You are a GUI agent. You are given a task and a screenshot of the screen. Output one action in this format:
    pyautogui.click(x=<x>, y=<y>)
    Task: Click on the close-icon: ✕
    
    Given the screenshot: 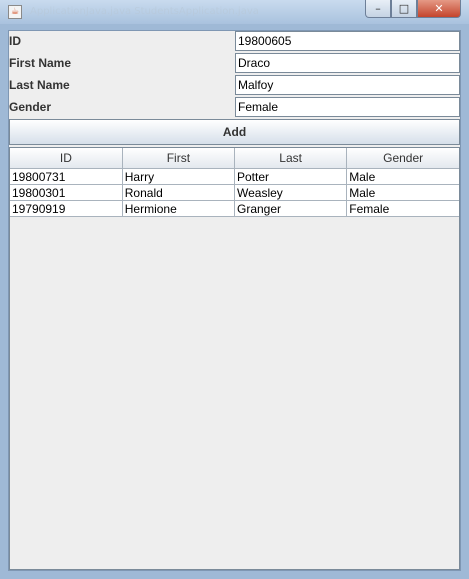 What is the action you would take?
    pyautogui.click(x=439, y=8)
    